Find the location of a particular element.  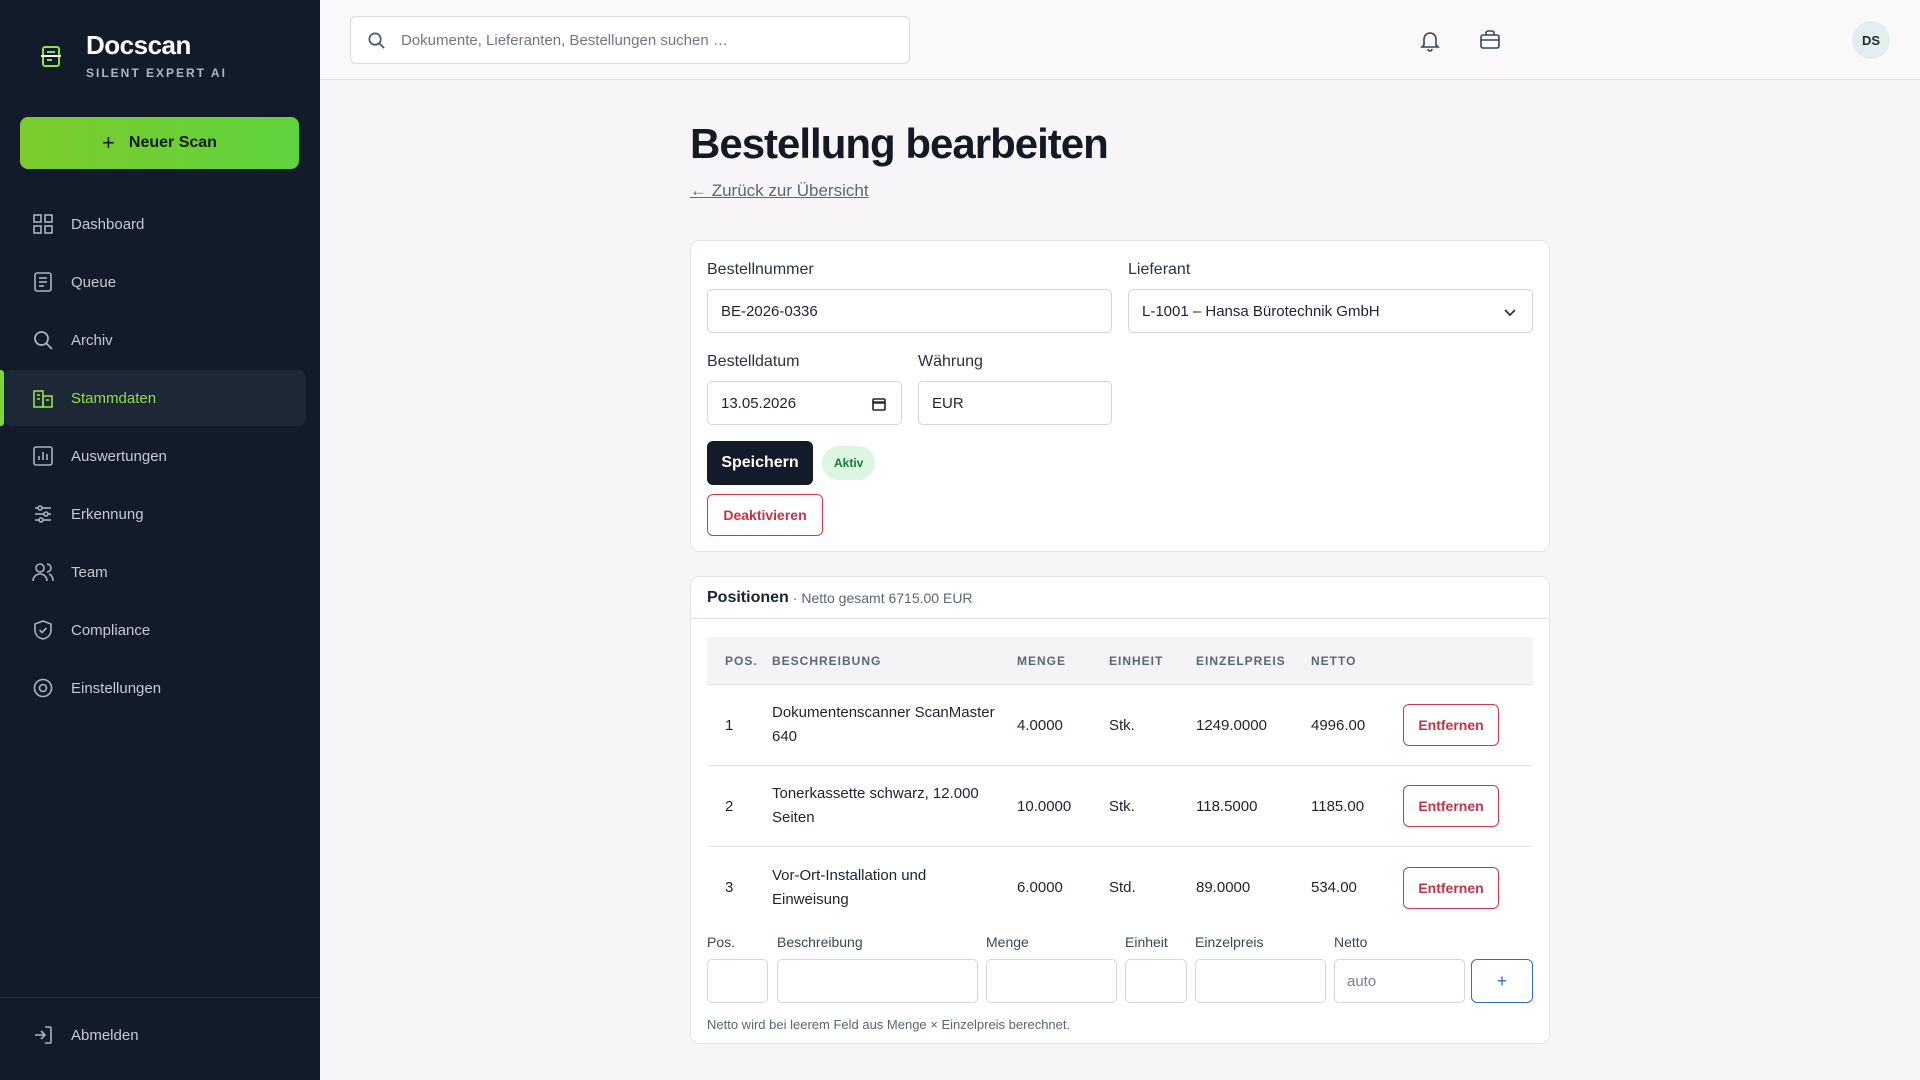

cell-pos: 2 is located at coordinates (729, 806).